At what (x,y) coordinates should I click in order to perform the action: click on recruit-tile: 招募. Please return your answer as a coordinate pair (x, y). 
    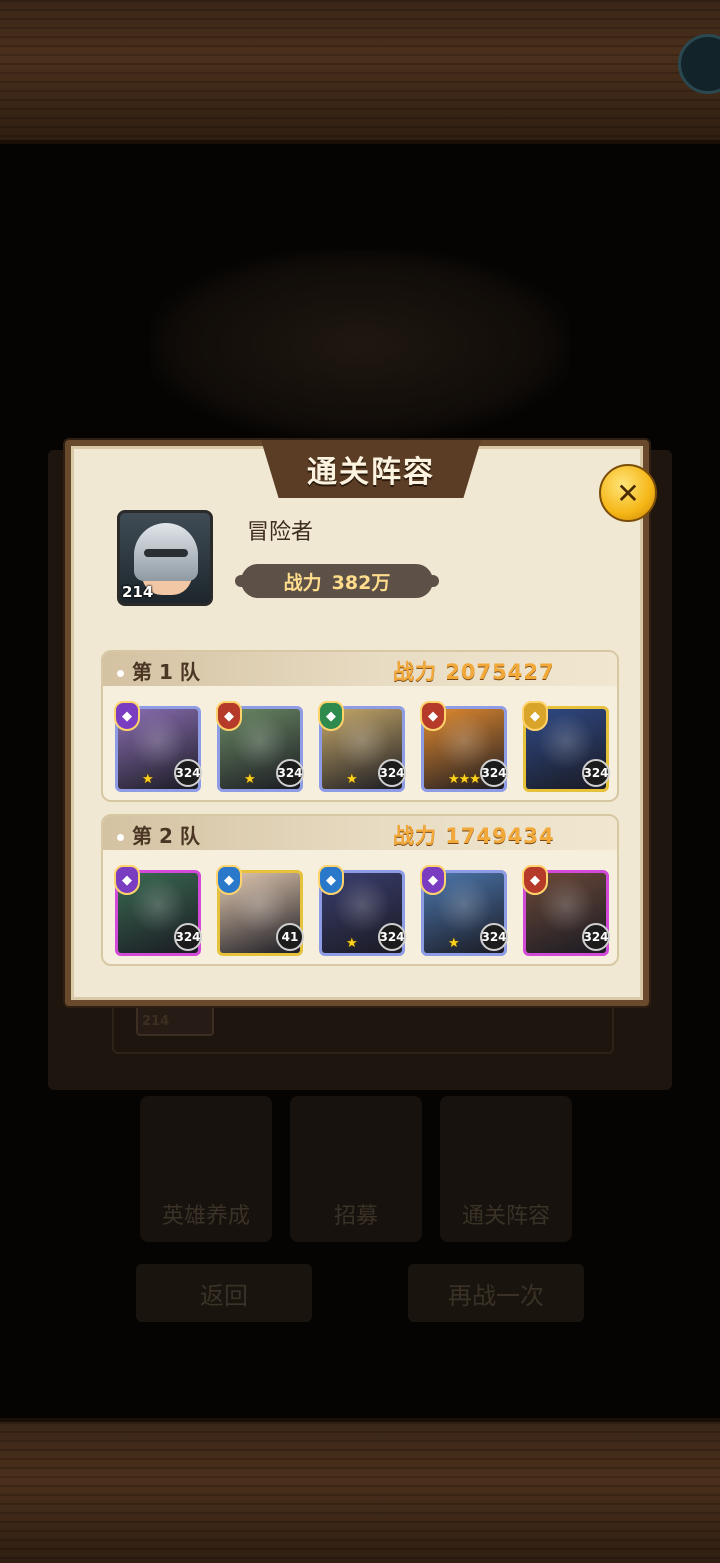
    Looking at the image, I should click on (356, 1169).